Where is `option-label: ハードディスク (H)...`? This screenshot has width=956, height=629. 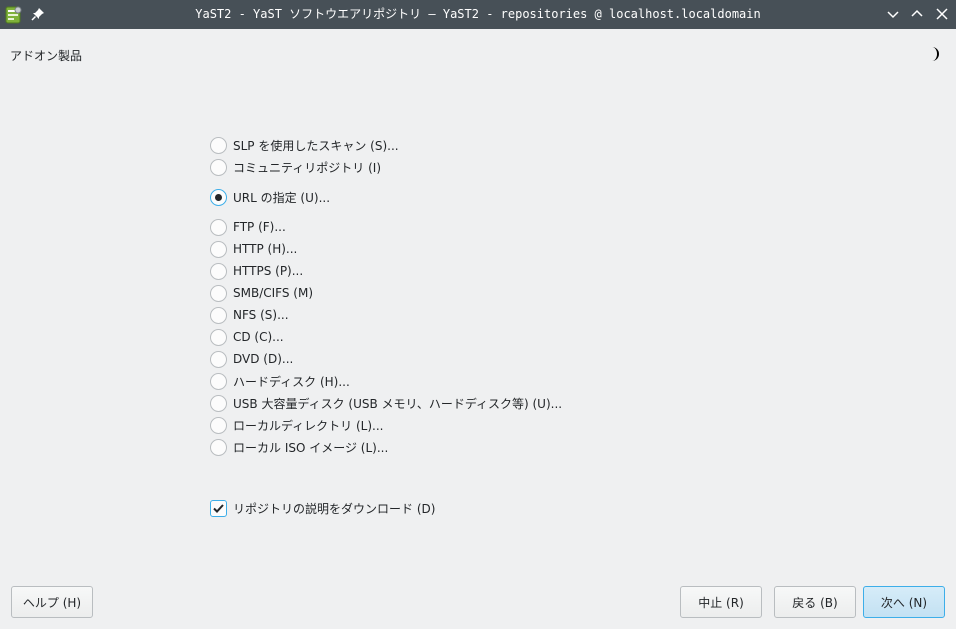
option-label: ハードディスク (H)... is located at coordinates (291, 381).